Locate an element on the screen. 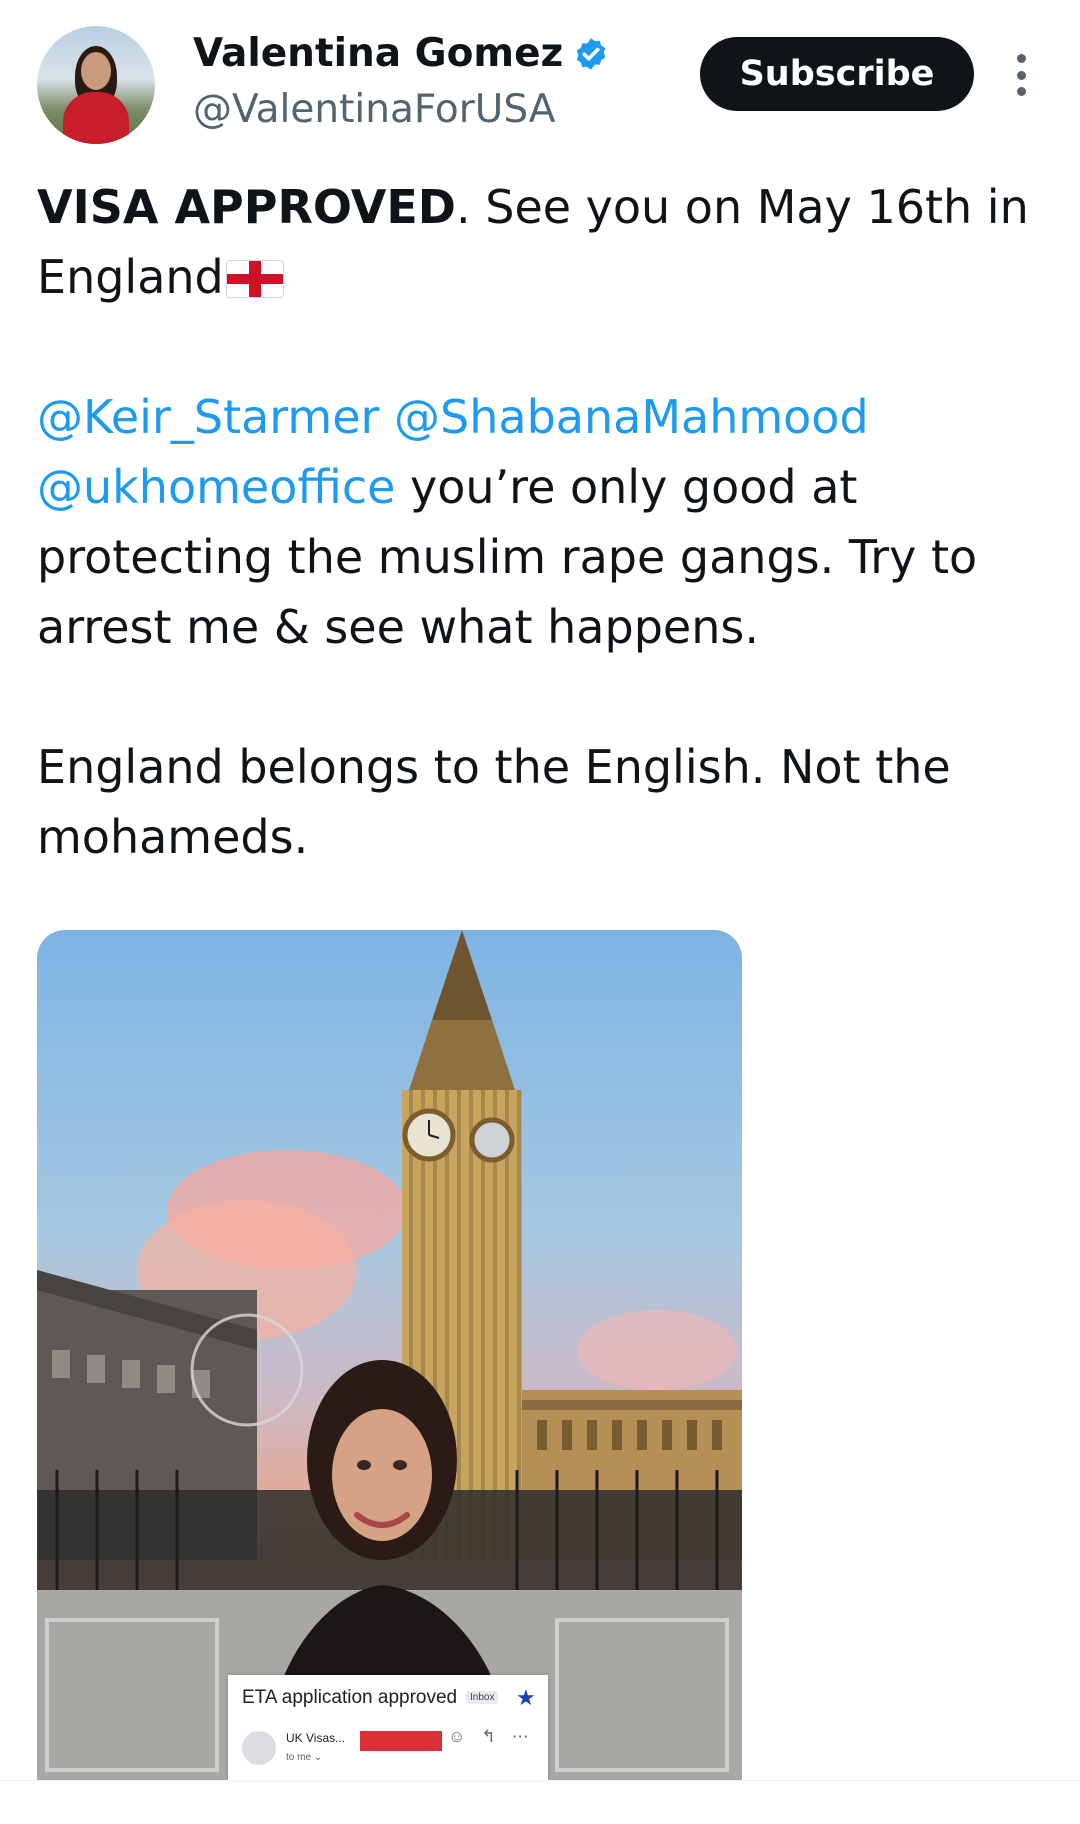 The image size is (1080, 1824). inbox-label: Inbox is located at coordinates (482, 1697).